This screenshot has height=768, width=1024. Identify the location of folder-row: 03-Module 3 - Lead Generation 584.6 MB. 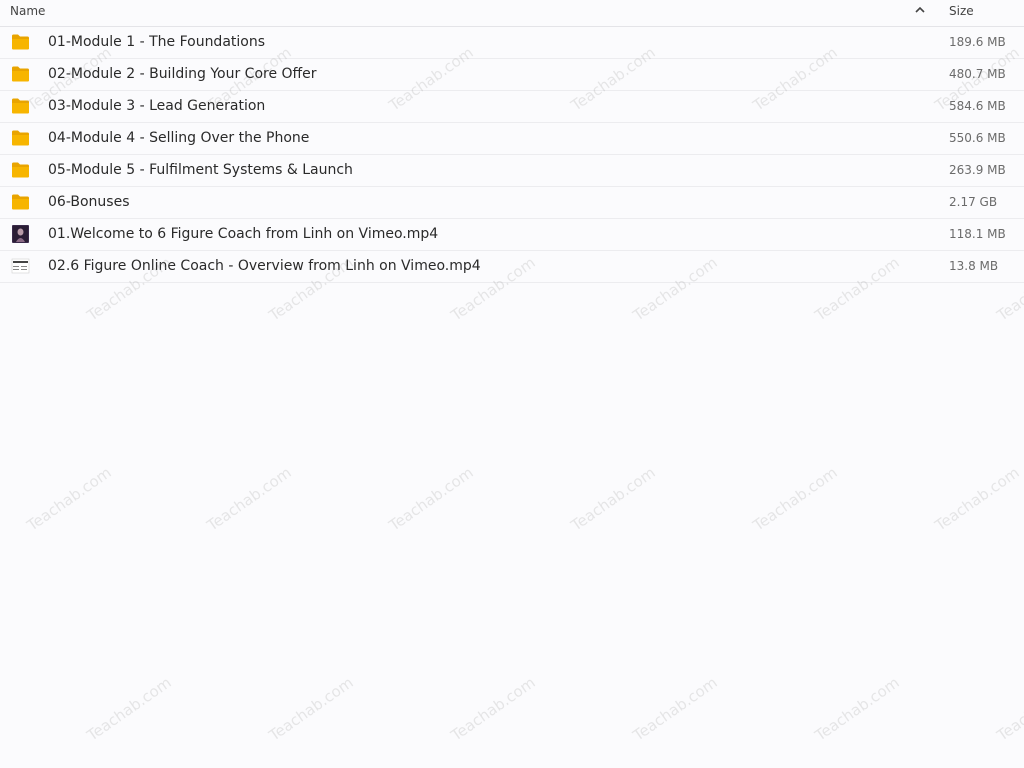
(512, 107).